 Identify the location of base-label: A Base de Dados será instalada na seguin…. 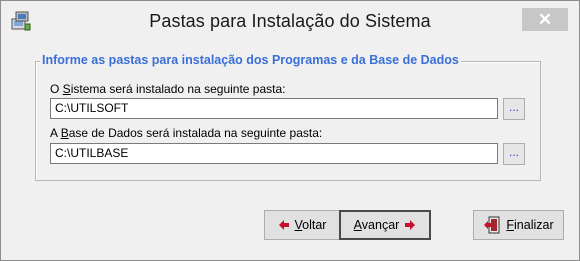
(186, 133).